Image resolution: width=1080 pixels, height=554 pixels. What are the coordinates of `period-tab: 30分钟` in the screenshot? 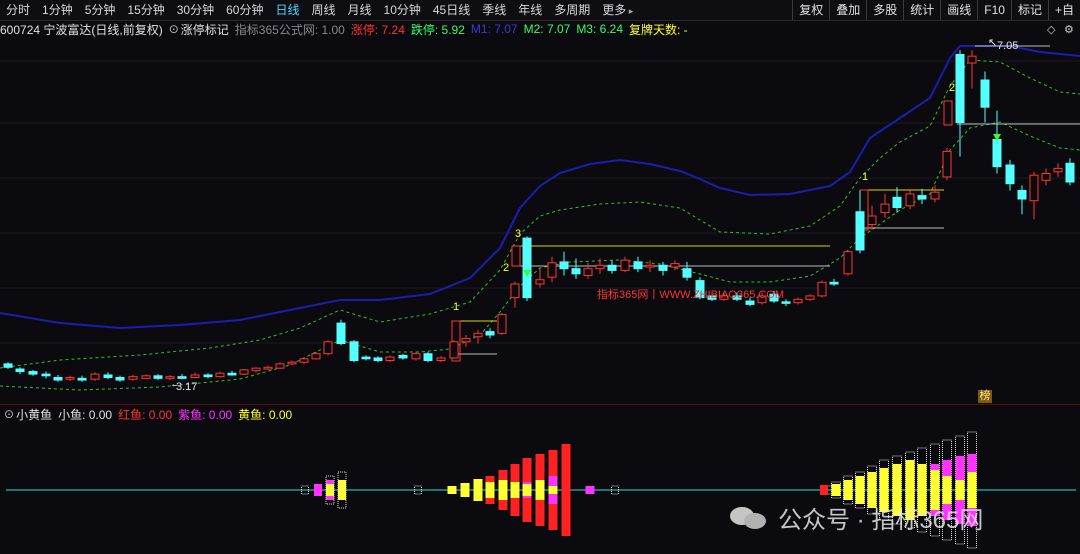 It's located at (195, 10).